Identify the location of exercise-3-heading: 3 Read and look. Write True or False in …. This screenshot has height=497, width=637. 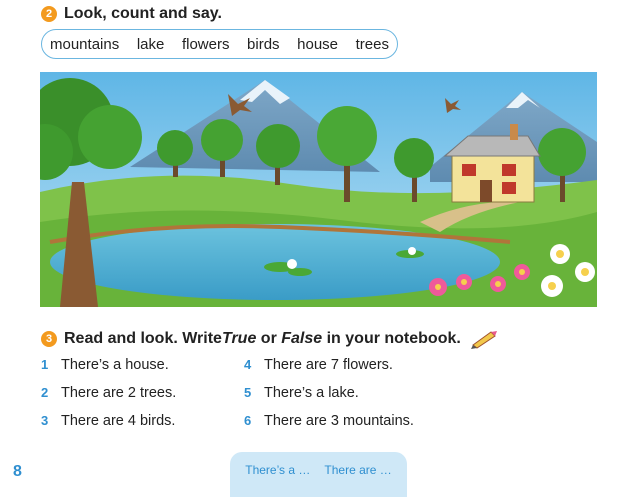
(270, 339).